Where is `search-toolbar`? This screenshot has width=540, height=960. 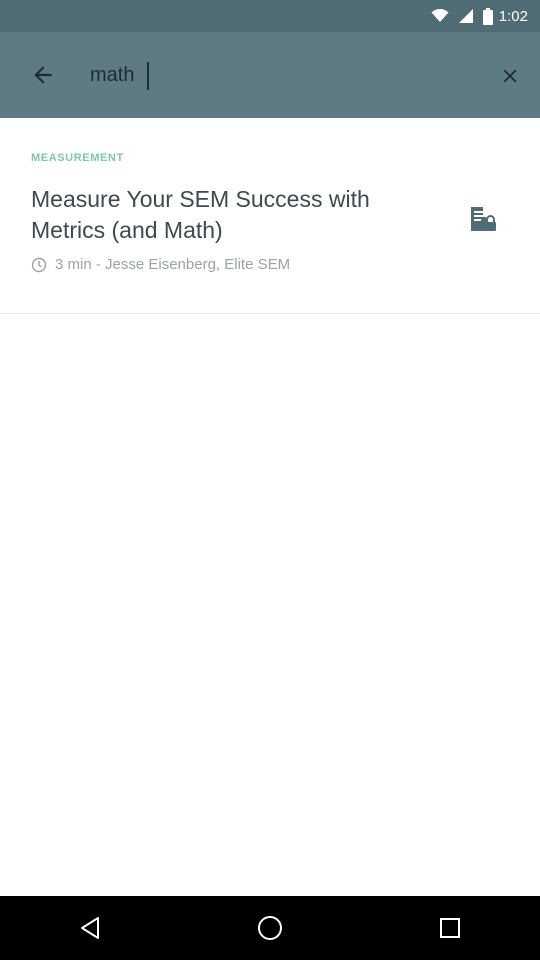
search-toolbar is located at coordinates (270, 75).